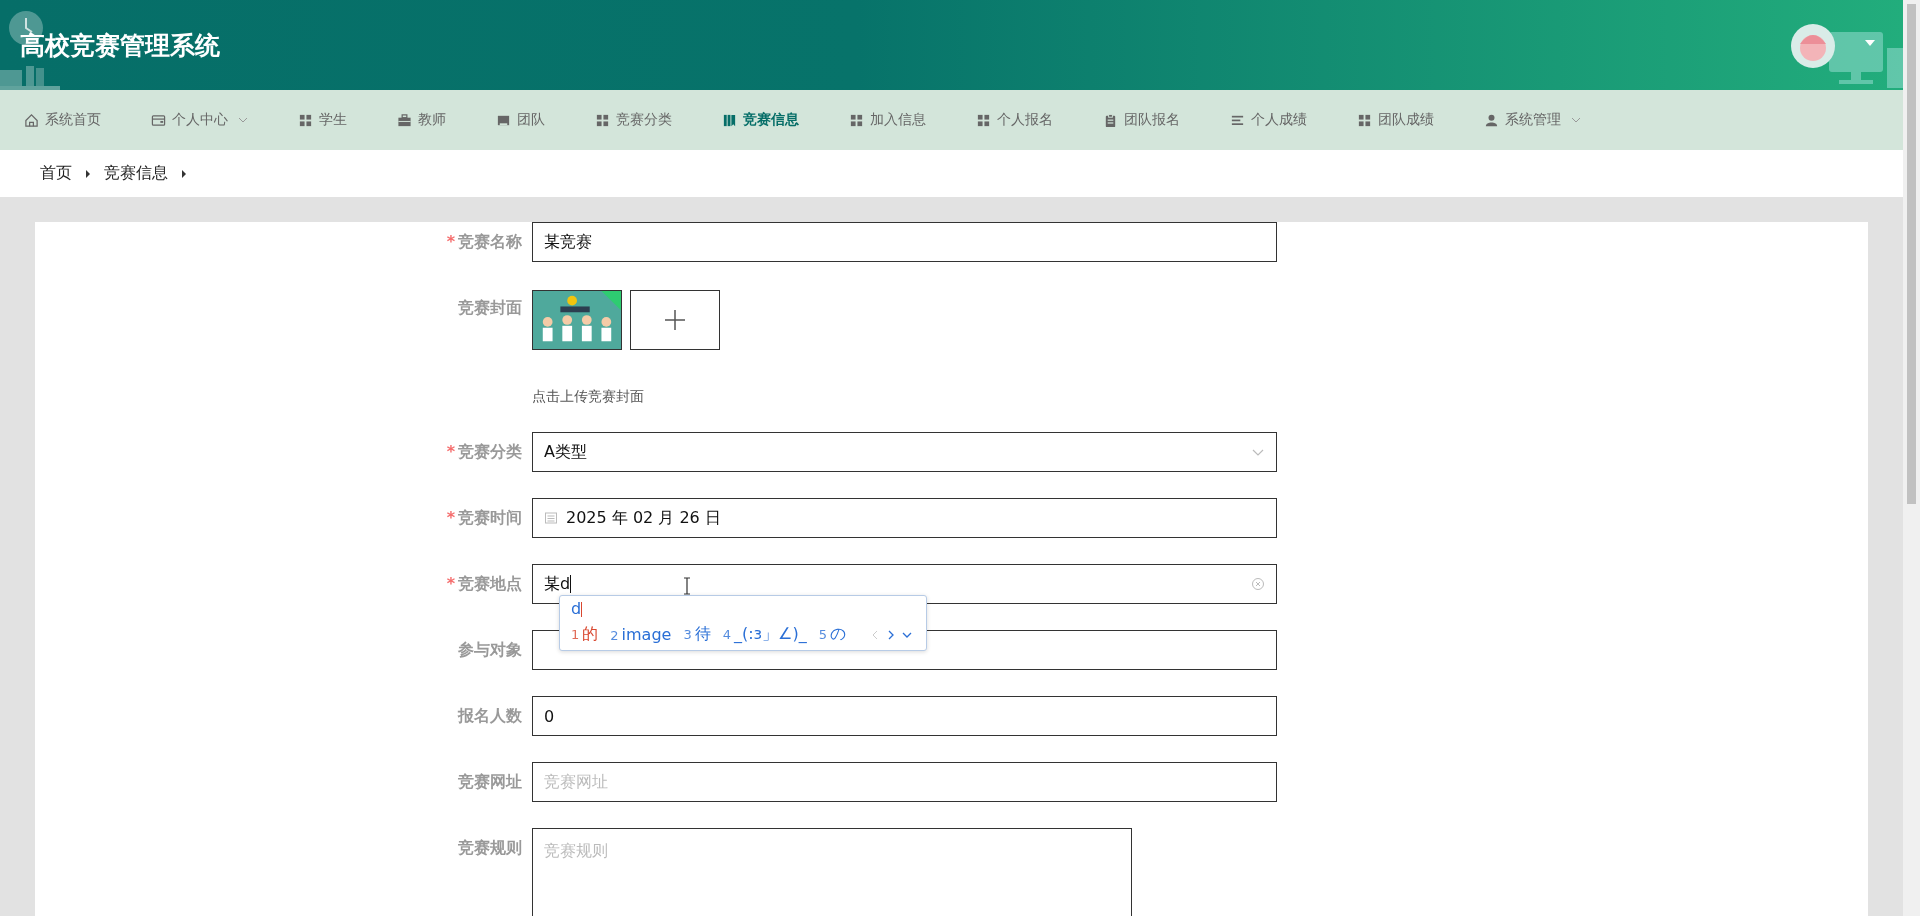  What do you see at coordinates (887, 120) in the screenshot?
I see `nav-tab: 加入信息` at bounding box center [887, 120].